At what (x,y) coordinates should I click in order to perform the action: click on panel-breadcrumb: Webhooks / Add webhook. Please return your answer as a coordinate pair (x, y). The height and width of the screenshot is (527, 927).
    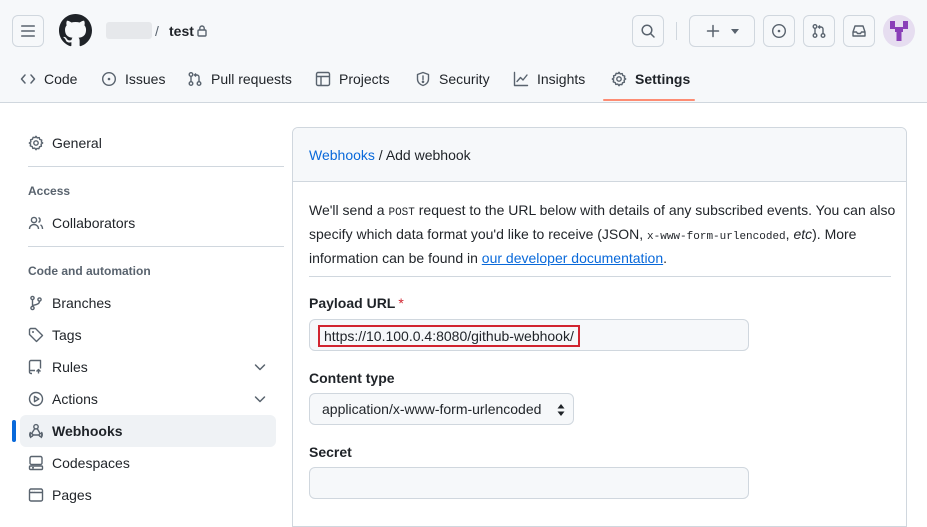
    Looking at the image, I should click on (390, 155).